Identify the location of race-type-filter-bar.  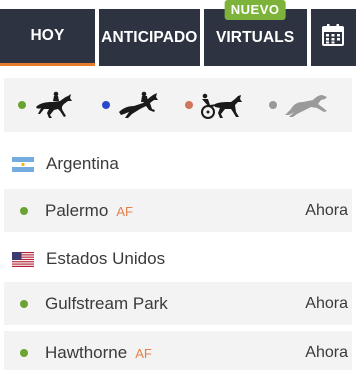
(178, 105).